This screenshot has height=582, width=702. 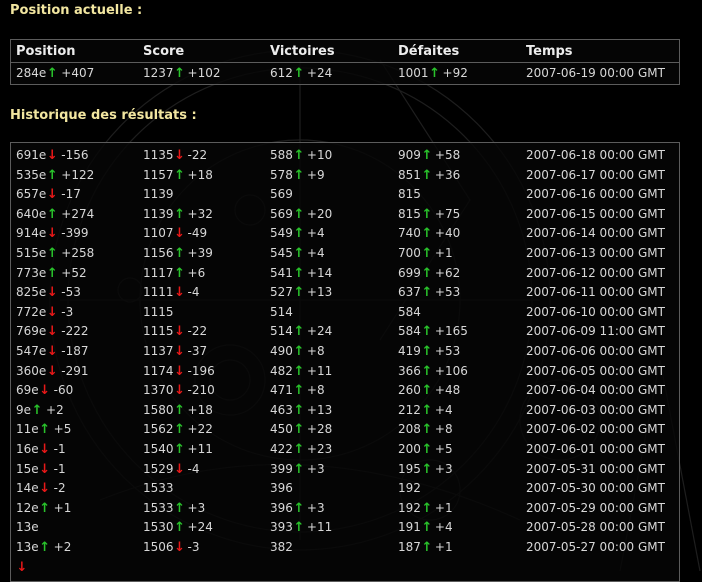 What do you see at coordinates (179, 390) in the screenshot?
I see `score-cell: 1370↓ -210` at bounding box center [179, 390].